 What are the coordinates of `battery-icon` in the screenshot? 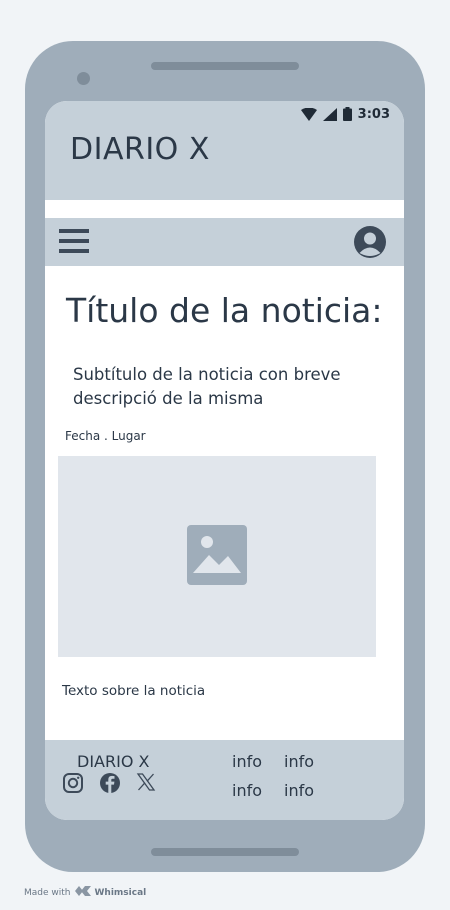 It's located at (347, 114).